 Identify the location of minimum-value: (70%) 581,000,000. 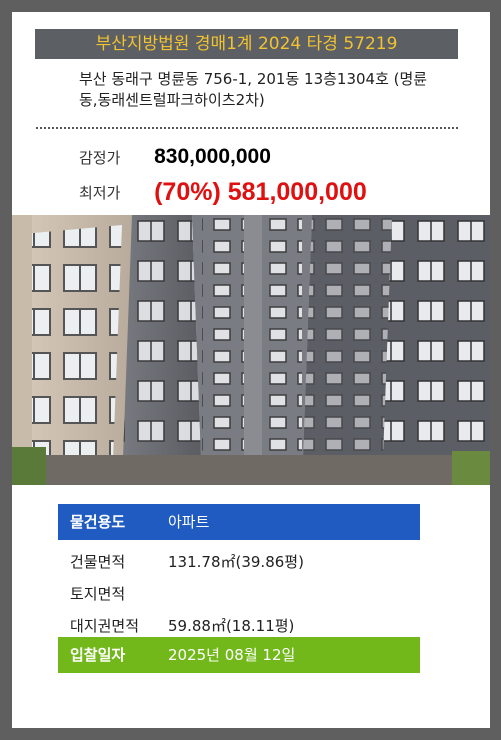
(260, 192).